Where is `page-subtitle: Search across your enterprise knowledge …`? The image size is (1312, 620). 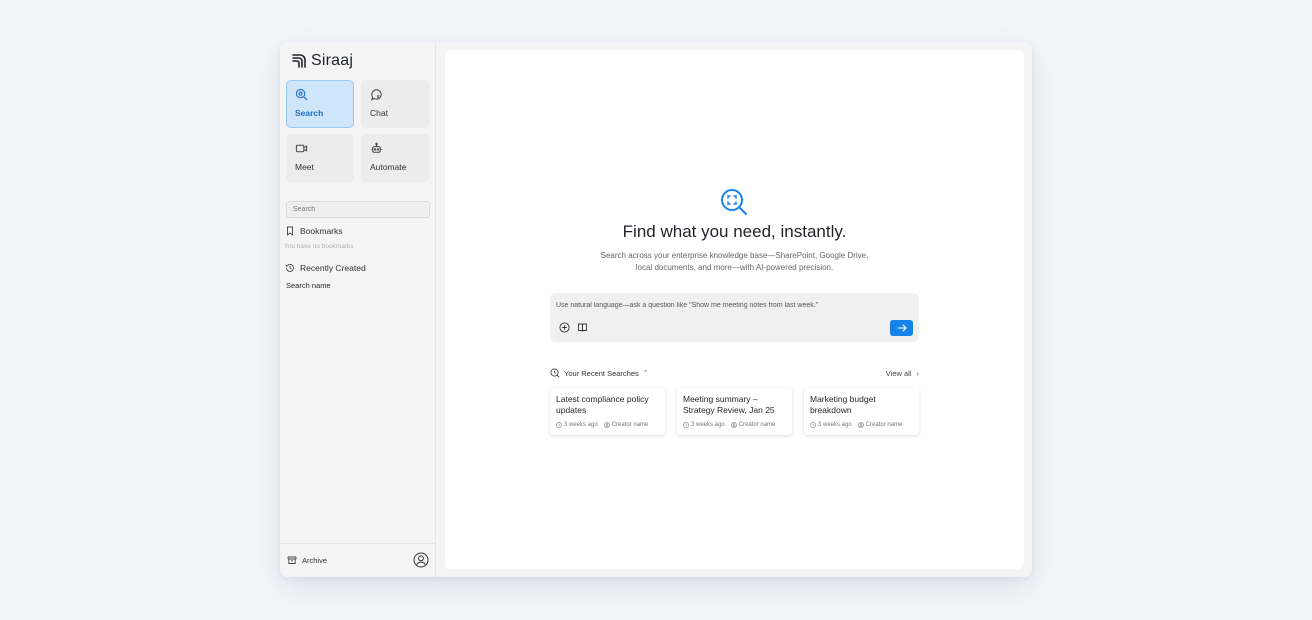
page-subtitle: Search across your enterprise knowledge … is located at coordinates (734, 261).